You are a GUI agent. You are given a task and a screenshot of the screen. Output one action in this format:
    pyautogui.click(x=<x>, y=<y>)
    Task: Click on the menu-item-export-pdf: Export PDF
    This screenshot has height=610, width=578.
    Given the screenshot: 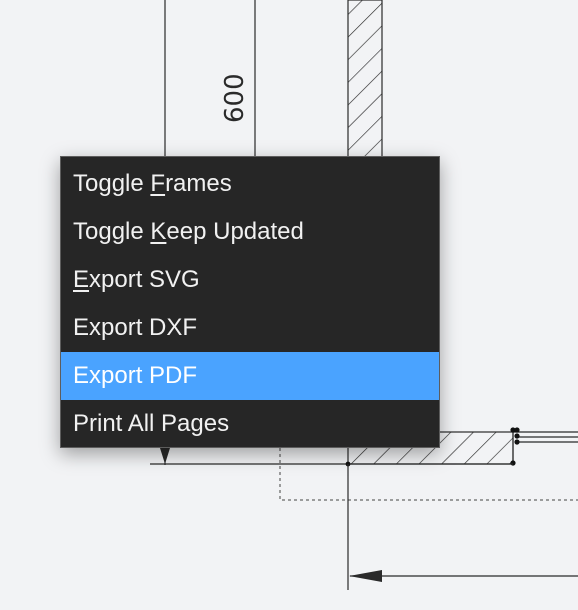 What is the action you would take?
    pyautogui.click(x=250, y=376)
    